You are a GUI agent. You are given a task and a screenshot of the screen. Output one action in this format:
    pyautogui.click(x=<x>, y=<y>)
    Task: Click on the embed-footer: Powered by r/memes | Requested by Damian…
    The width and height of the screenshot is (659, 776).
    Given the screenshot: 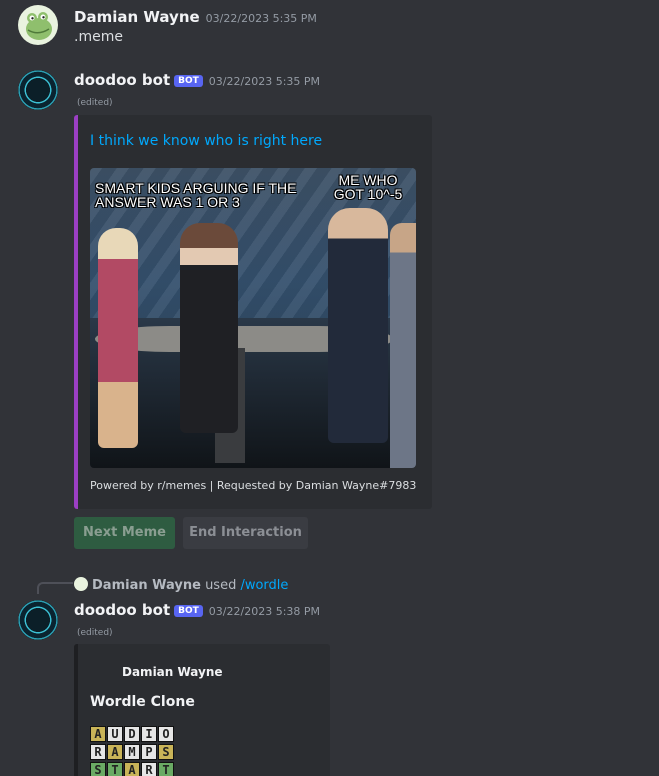 What is the action you would take?
    pyautogui.click(x=253, y=485)
    